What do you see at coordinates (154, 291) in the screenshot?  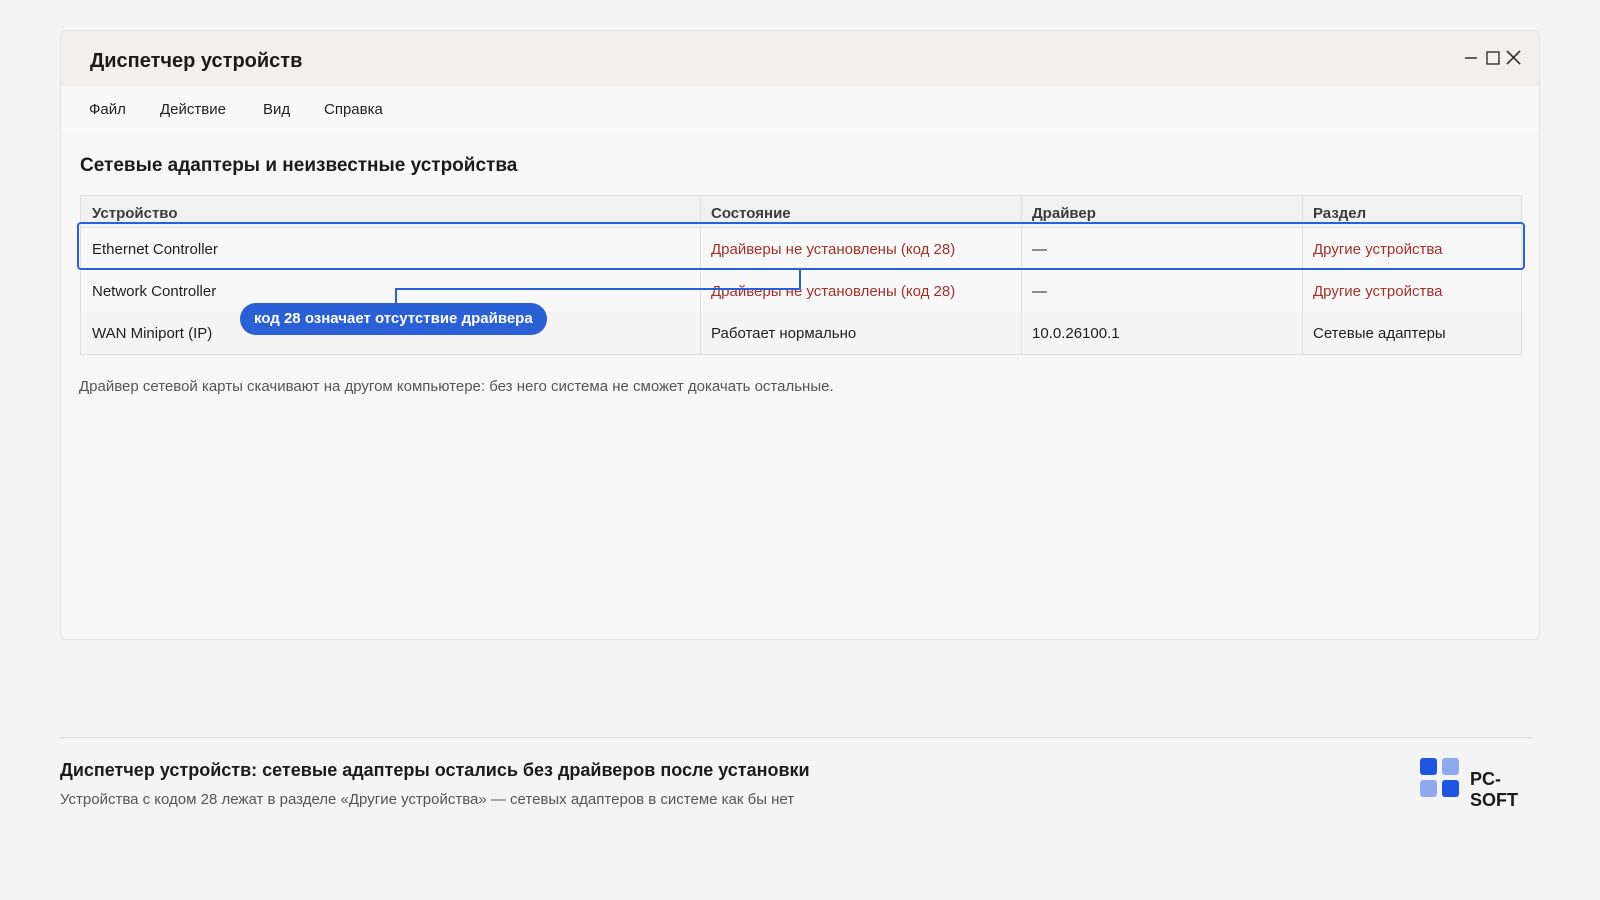 I see `cell-device: Network Controller` at bounding box center [154, 291].